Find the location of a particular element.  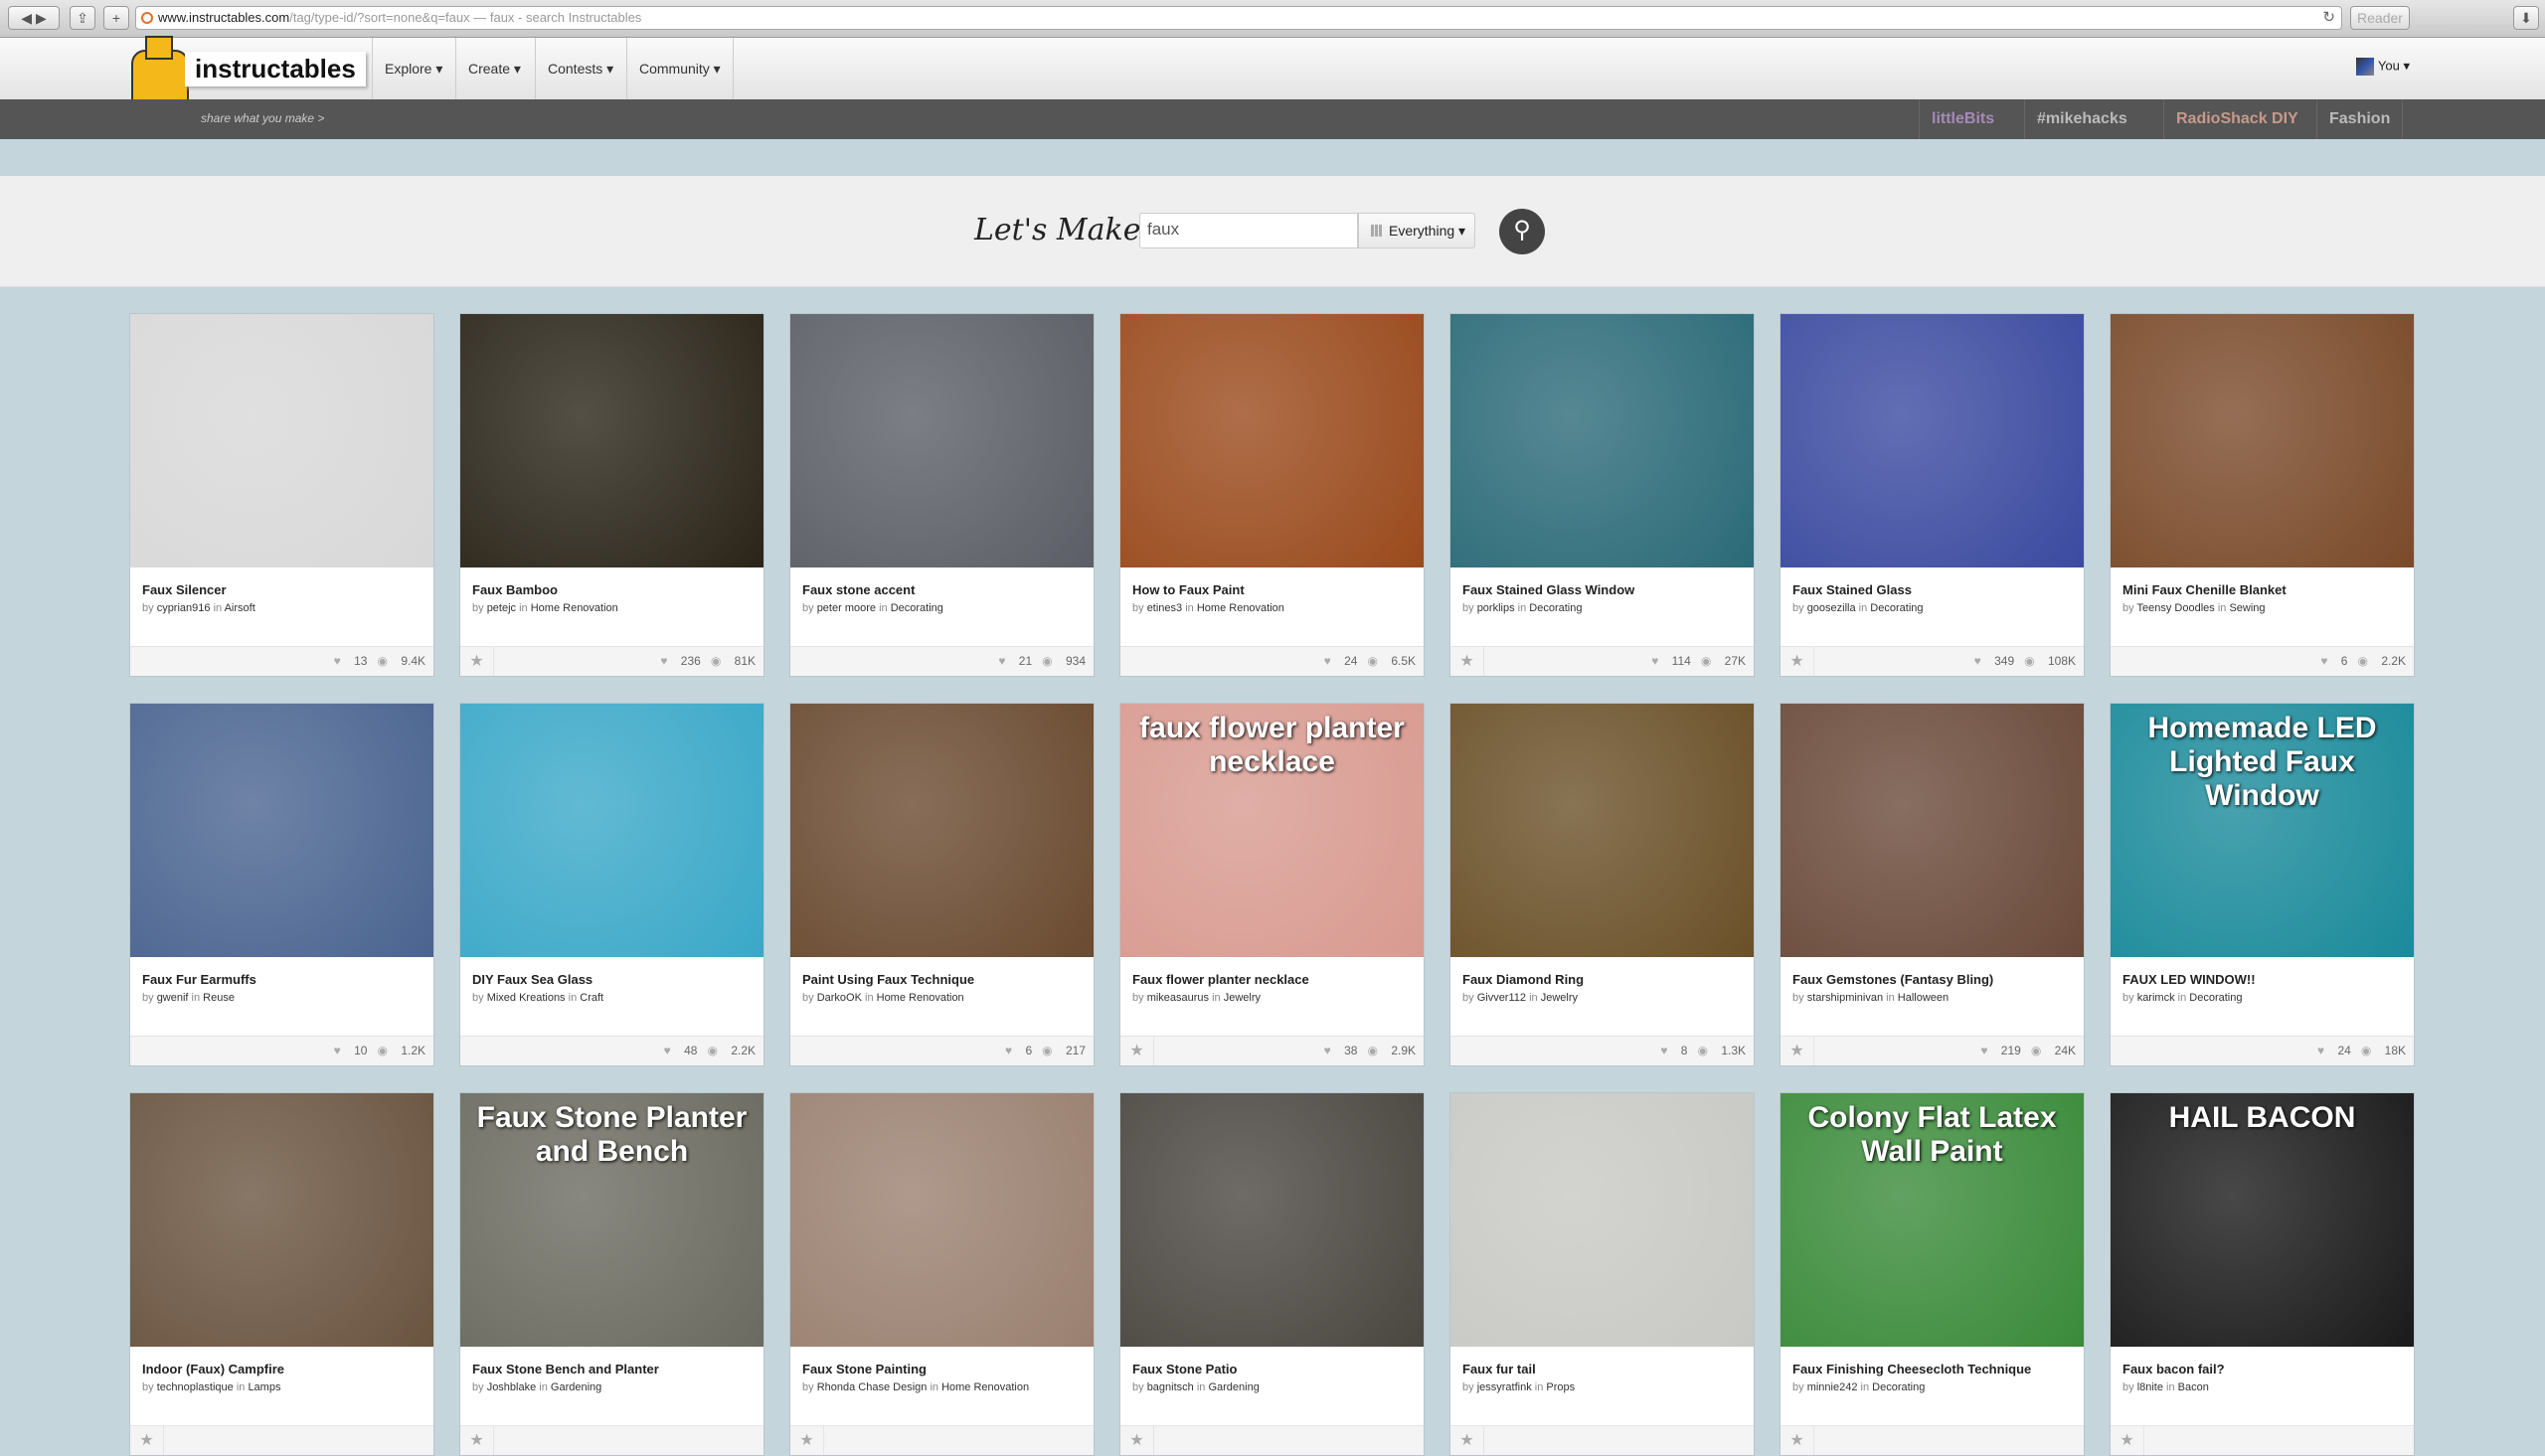

author-link: jessyratfink is located at coordinates (1504, 1387).